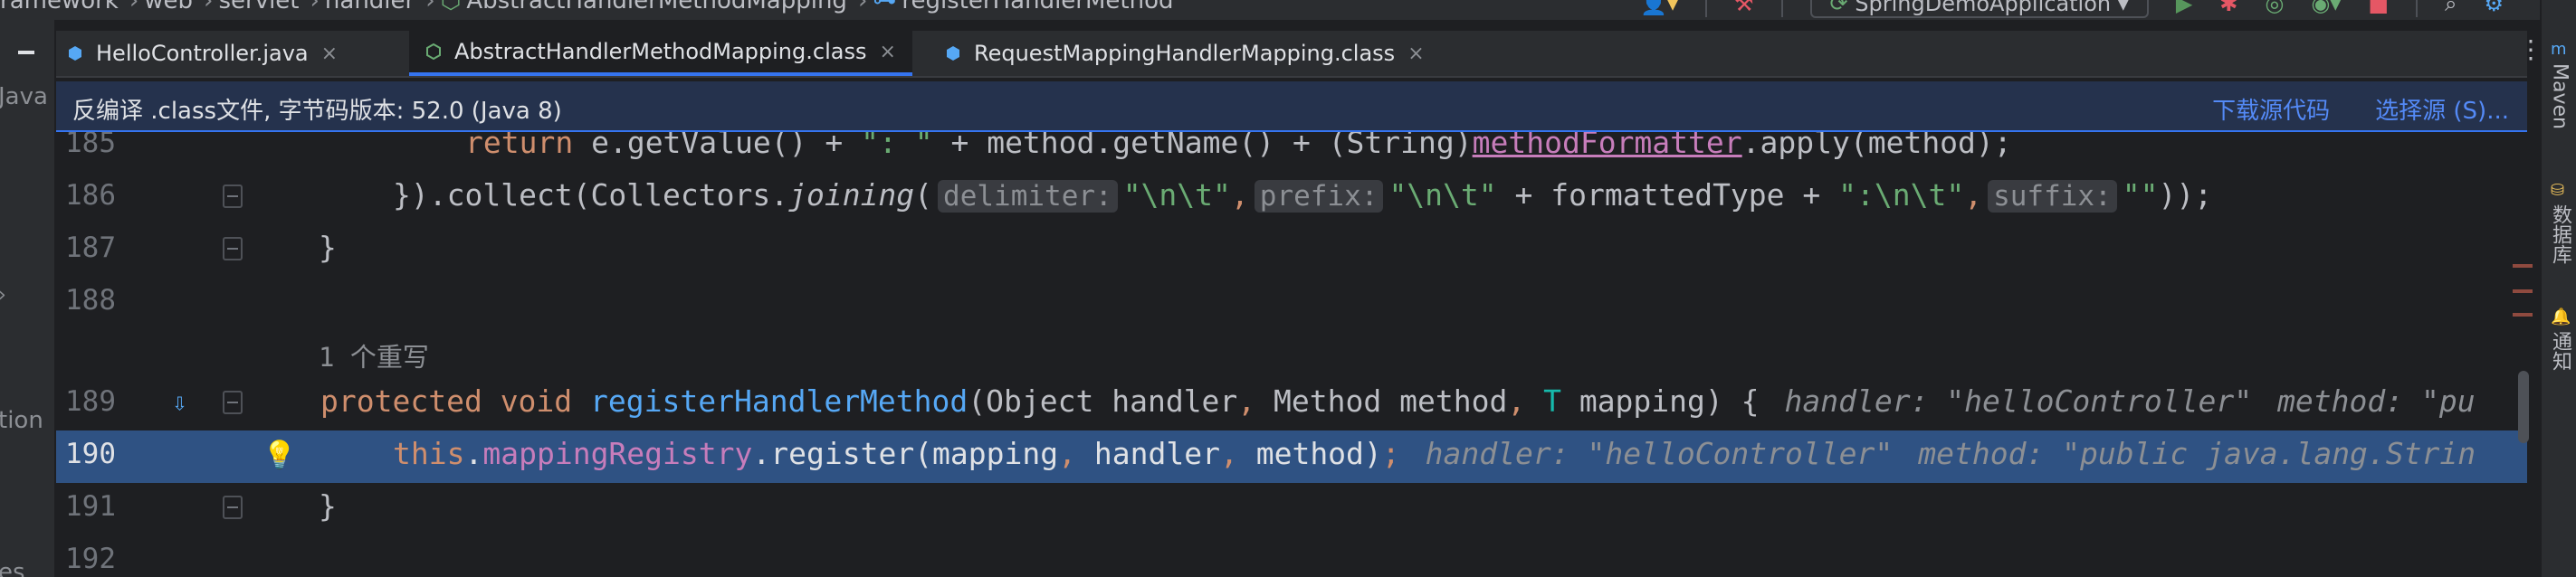 The height and width of the screenshot is (577, 2576). What do you see at coordinates (1291, 509) in the screenshot?
I see `code-line: 191 }` at bounding box center [1291, 509].